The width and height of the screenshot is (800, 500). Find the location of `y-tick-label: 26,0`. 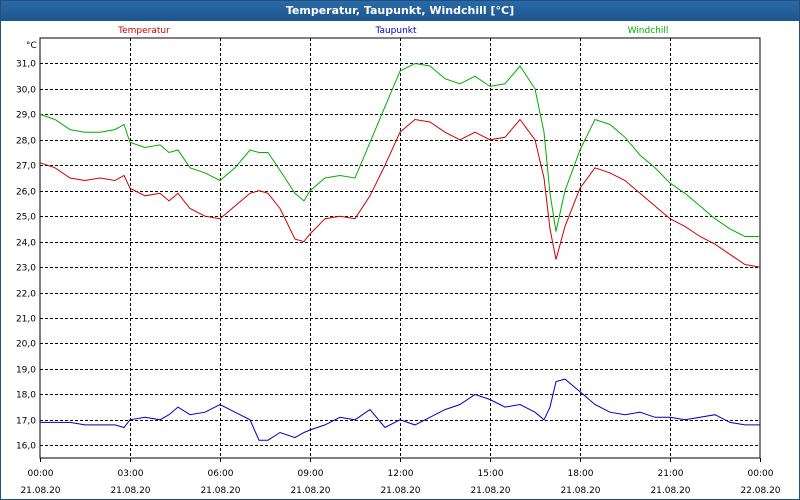

y-tick-label: 26,0 is located at coordinates (26, 193).